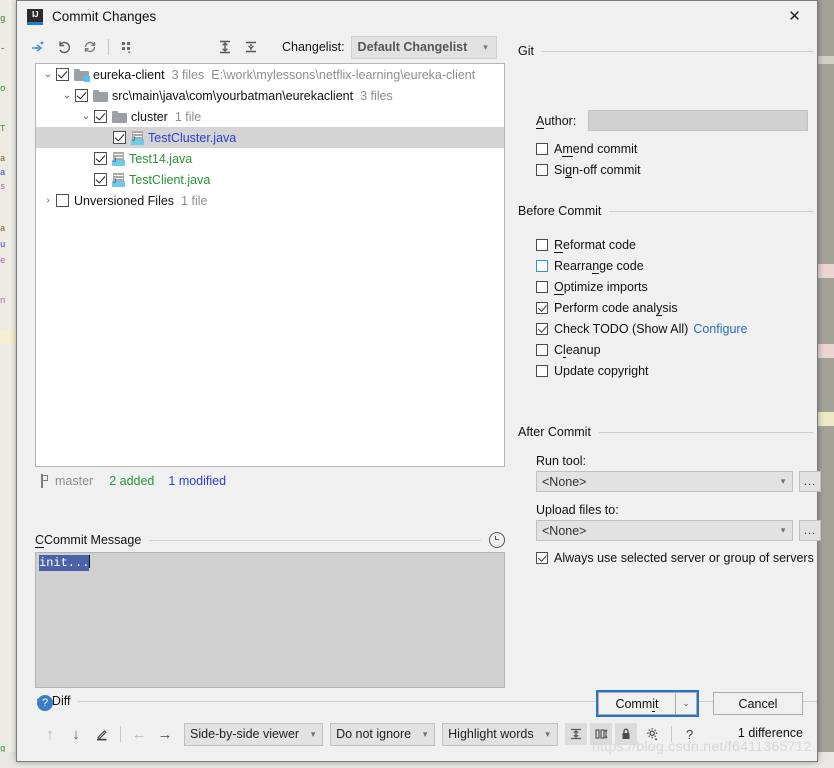 This screenshot has height=768, width=834. Describe the element at coordinates (118, 179) in the screenshot. I see `java-file-icon` at that location.